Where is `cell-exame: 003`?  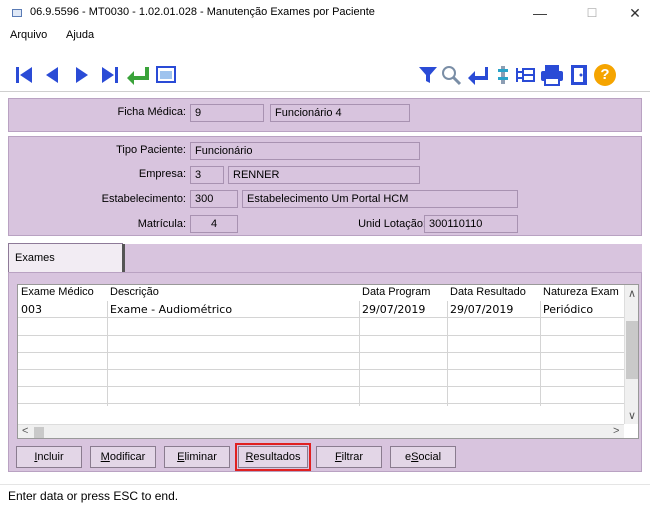 cell-exame: 003 is located at coordinates (31, 309).